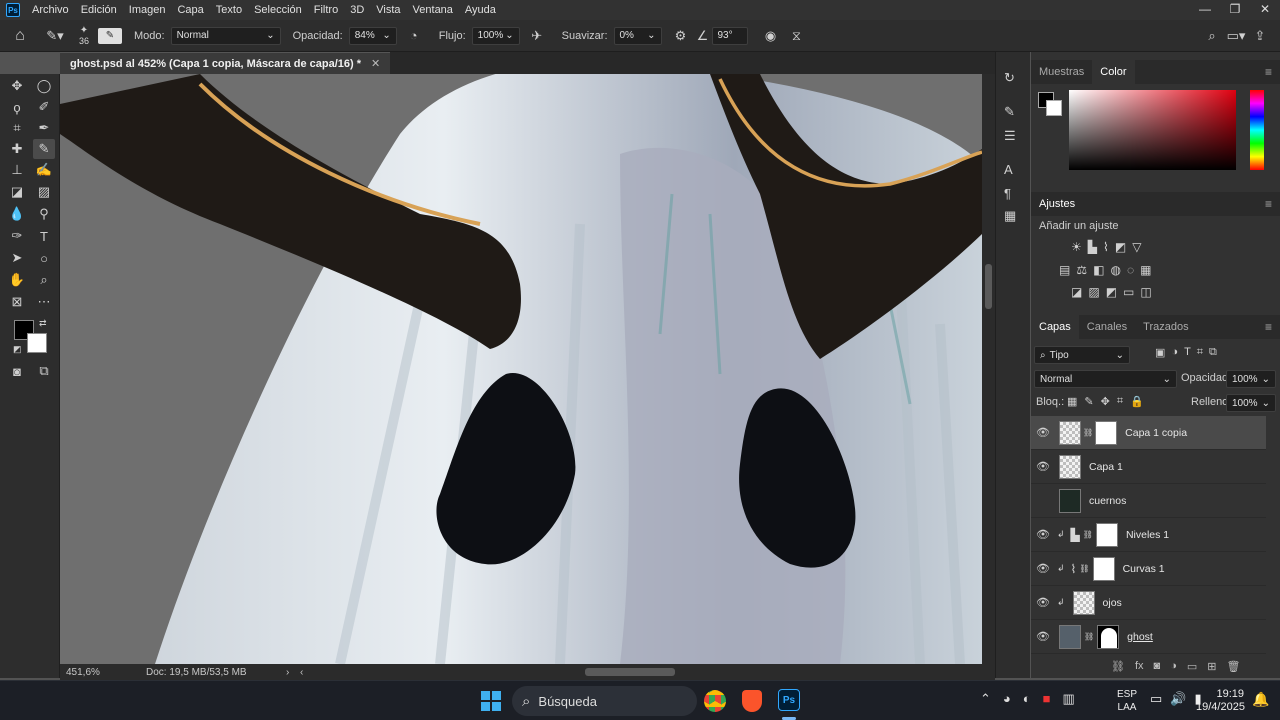  I want to click on layer-row: 👁 ↲ ⌇ ⛓ Curvas 1, so click(1148, 569).